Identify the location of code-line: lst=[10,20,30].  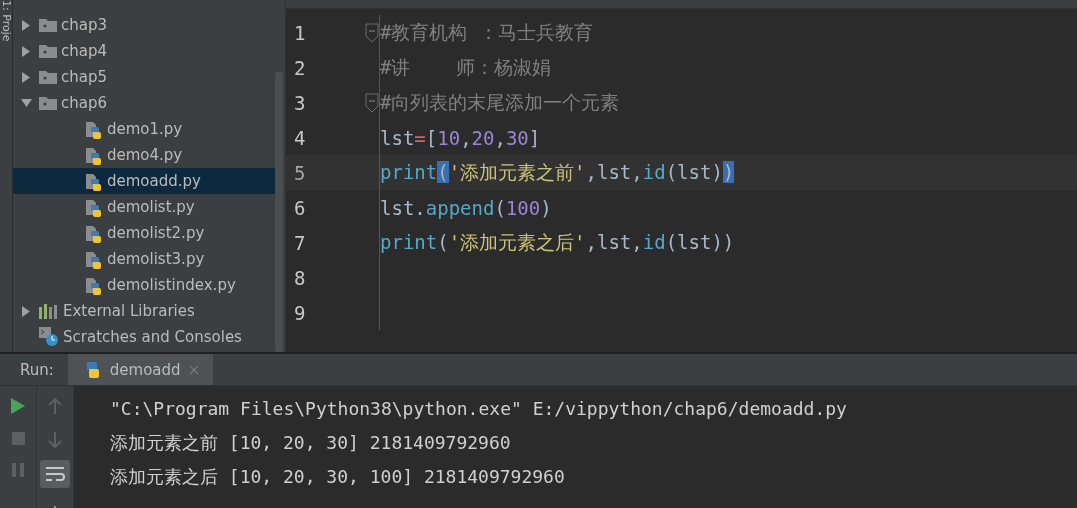
(460, 137).